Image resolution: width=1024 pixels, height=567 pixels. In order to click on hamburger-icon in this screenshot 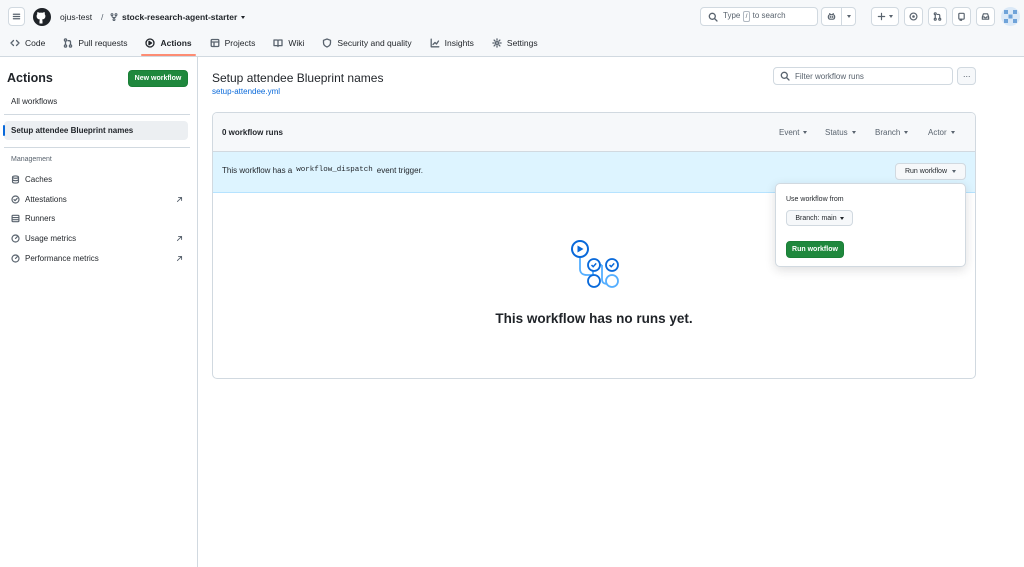, I will do `click(16, 16)`.